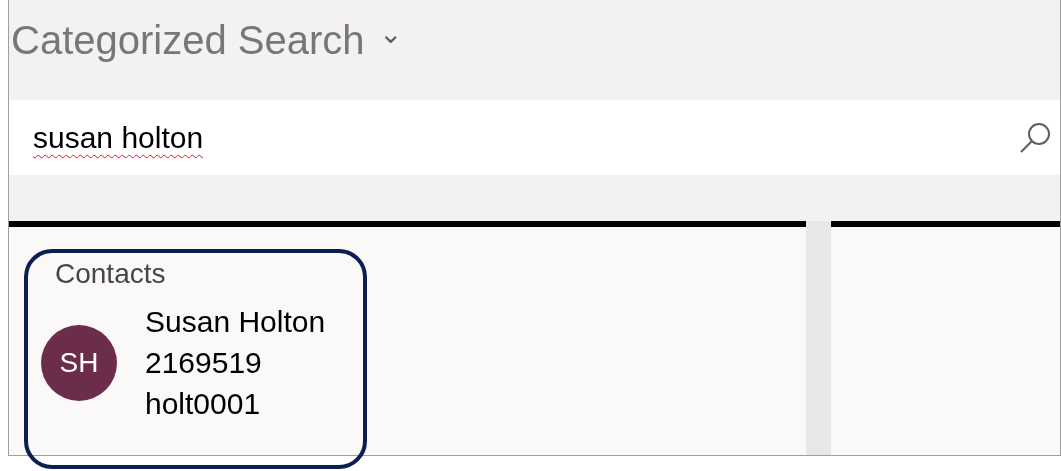 The height and width of the screenshot is (471, 1061). I want to click on avatar: SH, so click(79, 362).